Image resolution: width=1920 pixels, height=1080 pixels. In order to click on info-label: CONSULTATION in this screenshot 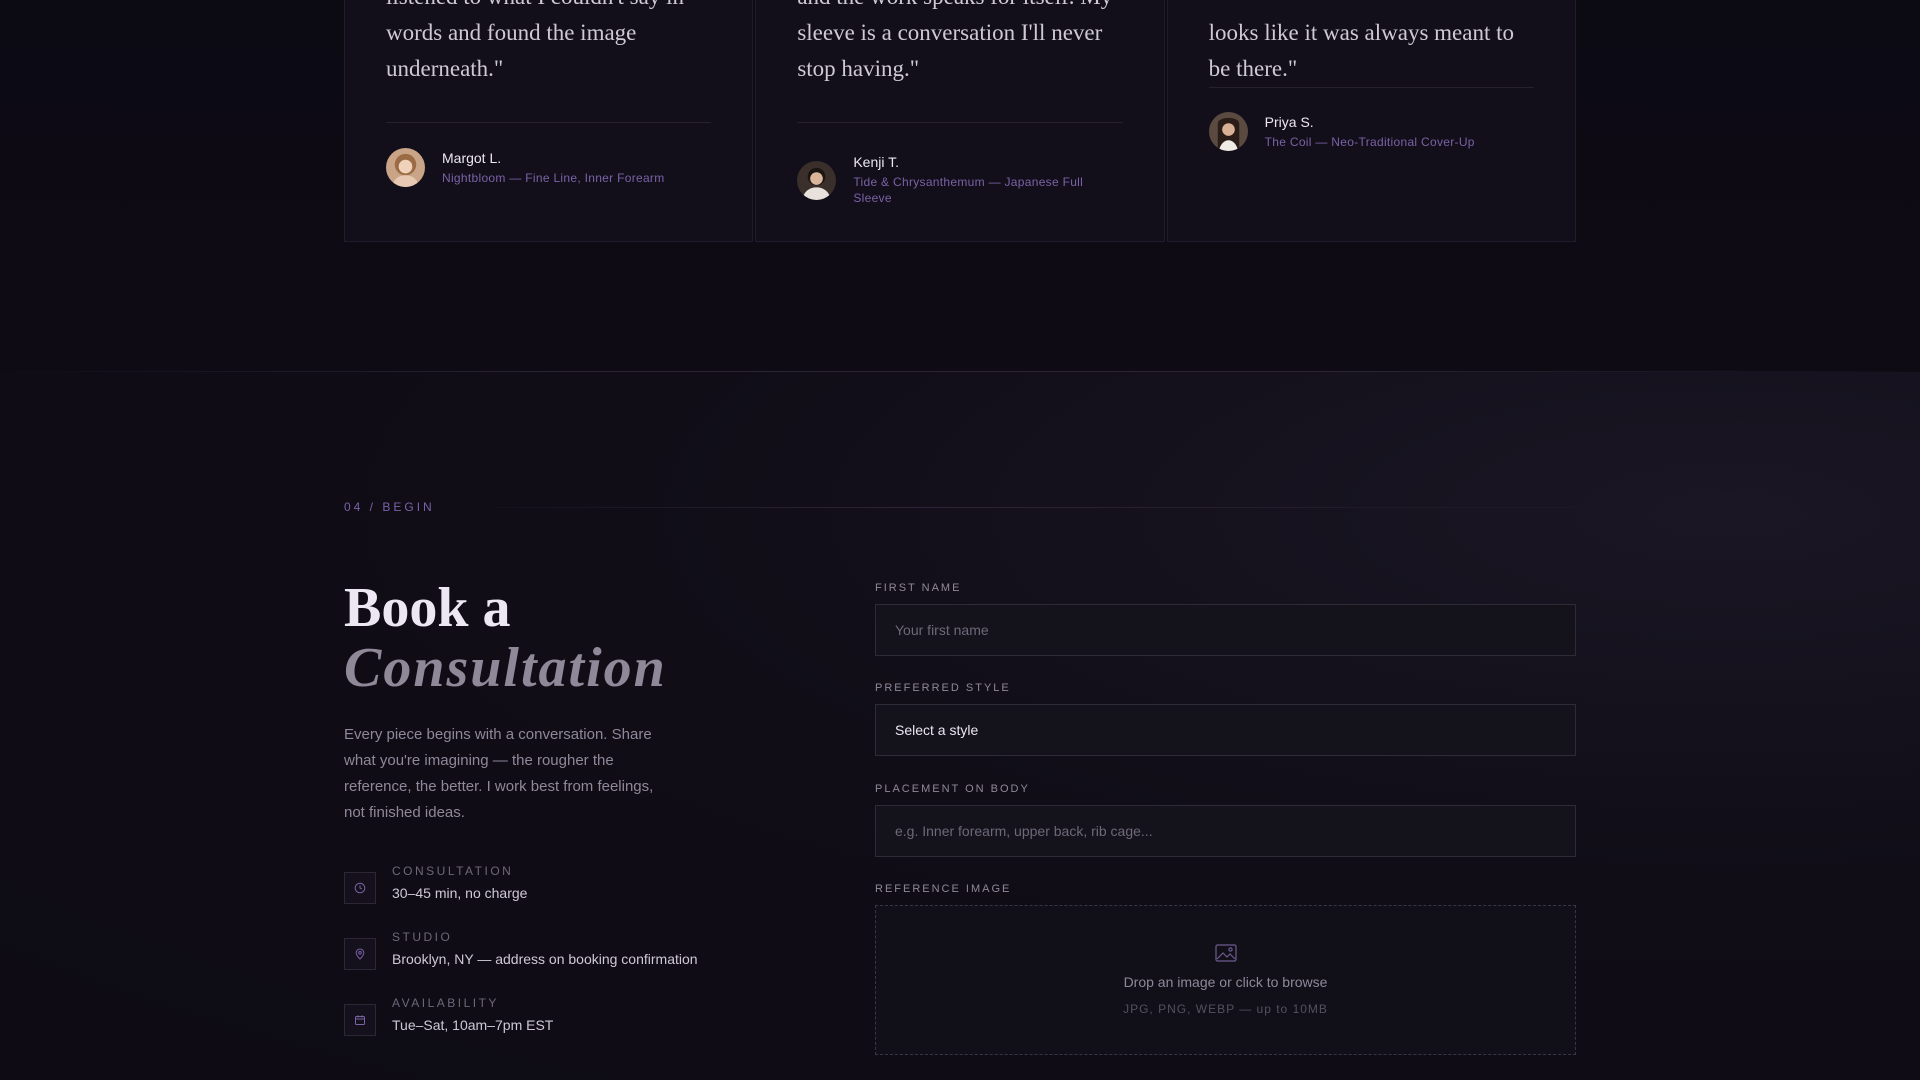, I will do `click(453, 871)`.